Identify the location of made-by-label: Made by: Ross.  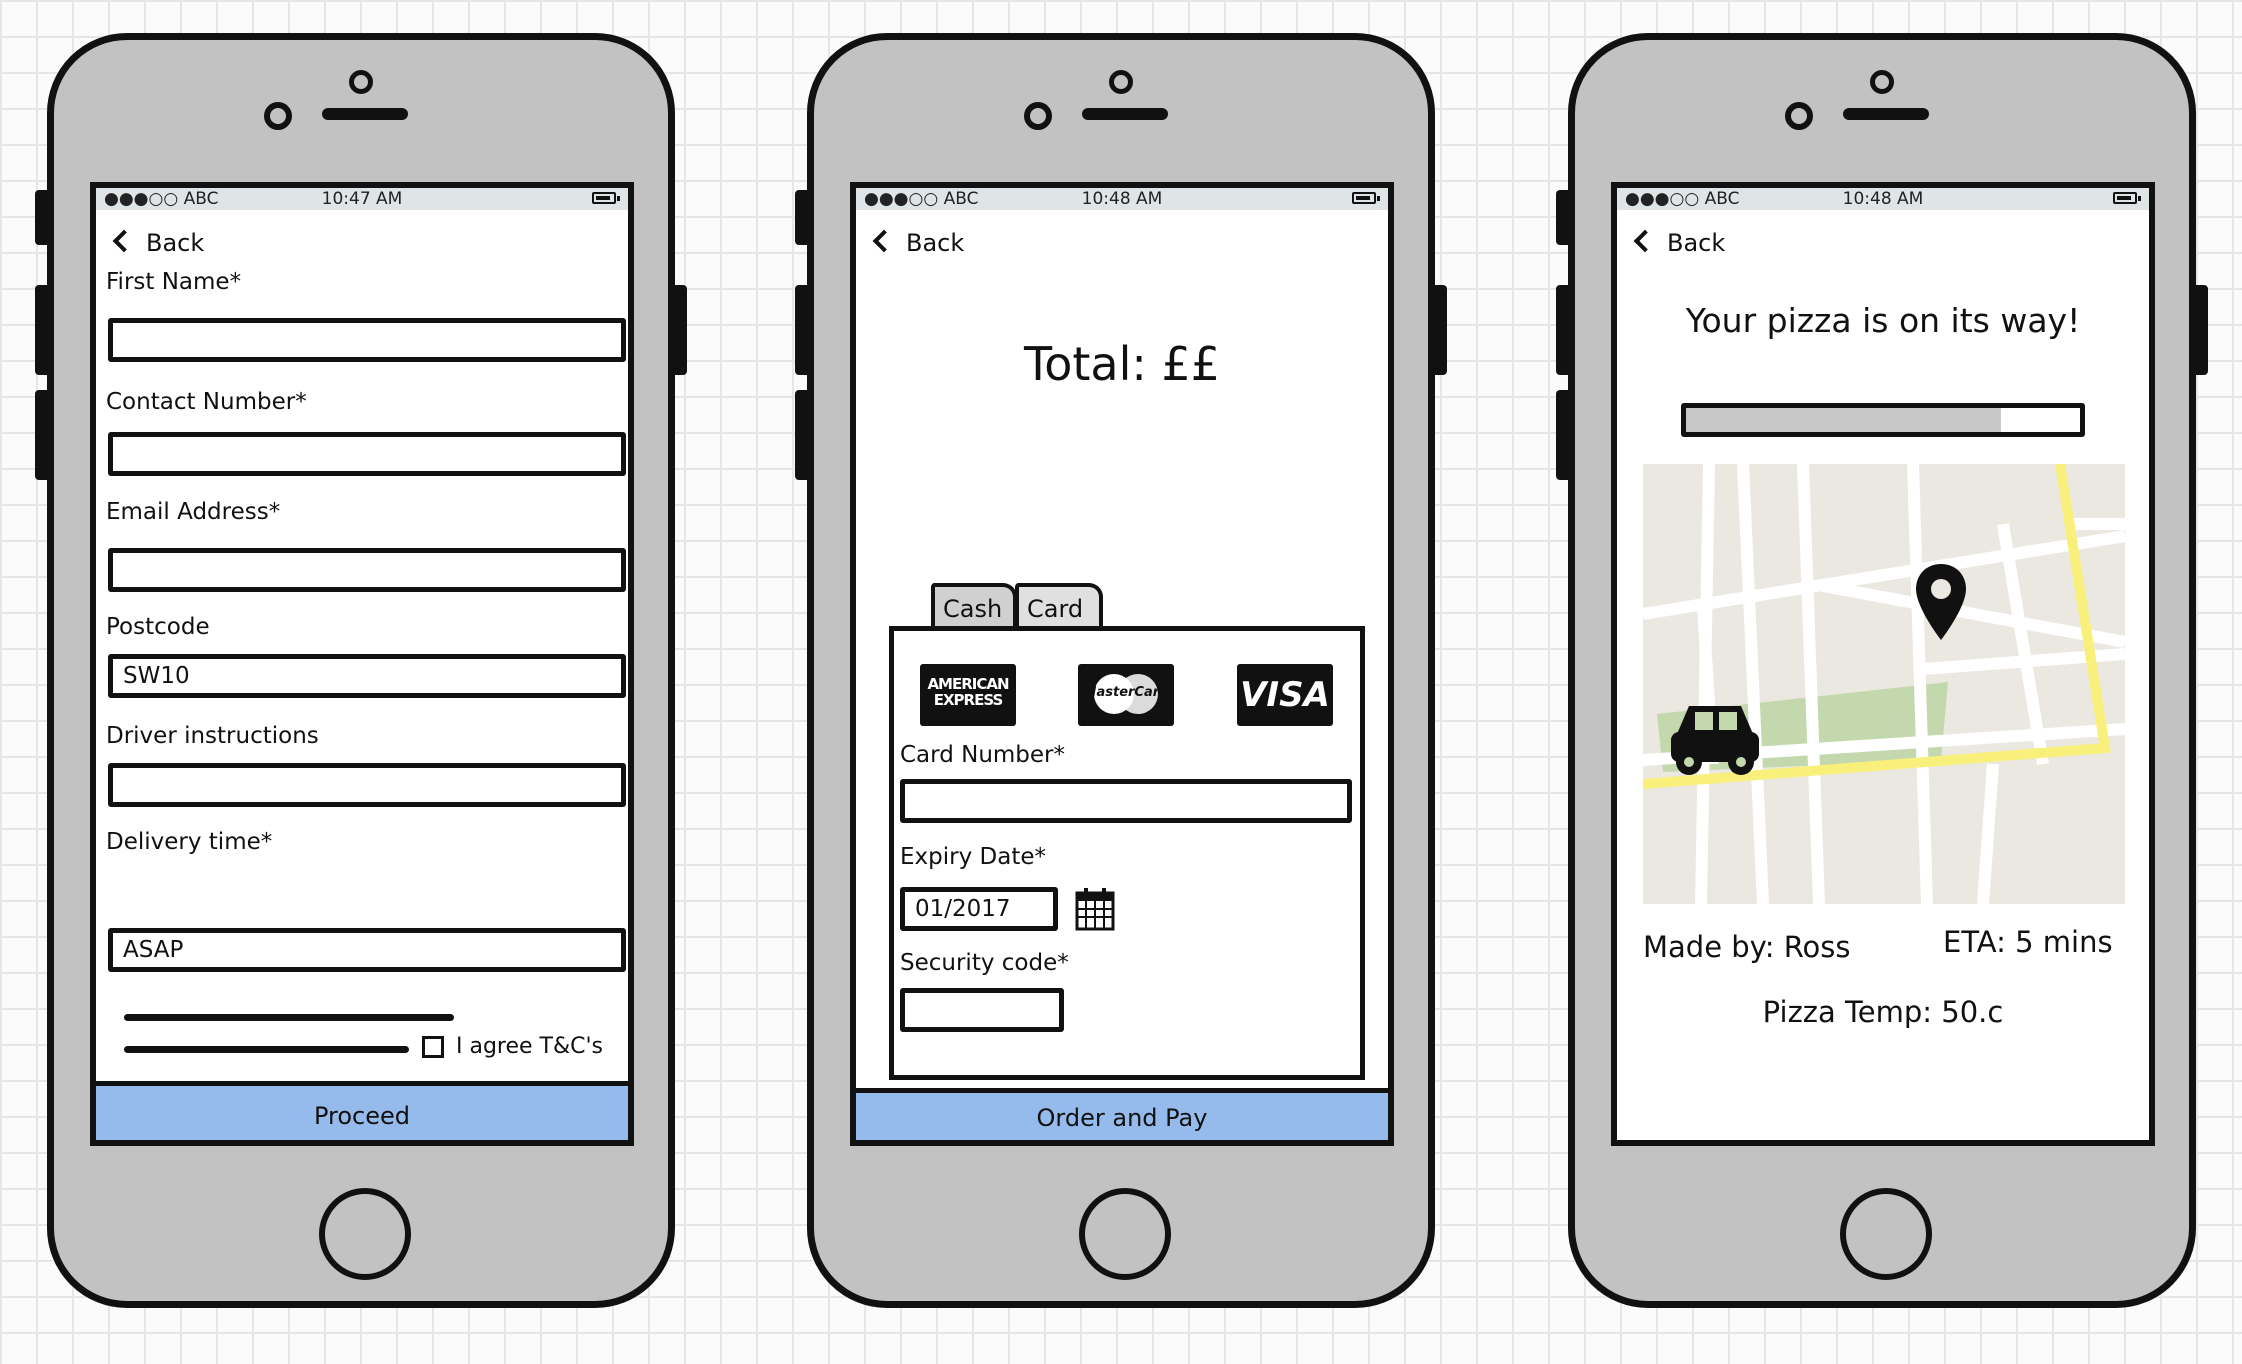
(1747, 947).